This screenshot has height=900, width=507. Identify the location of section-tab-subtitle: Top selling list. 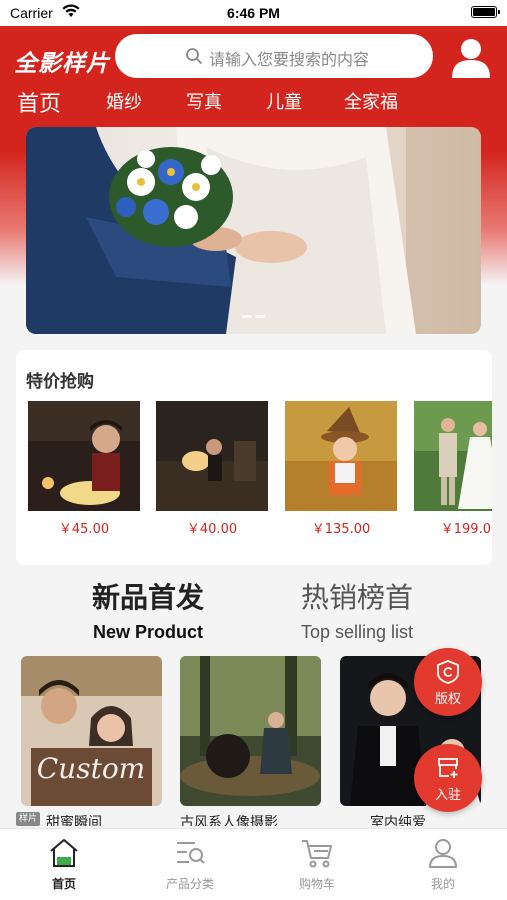
(357, 632).